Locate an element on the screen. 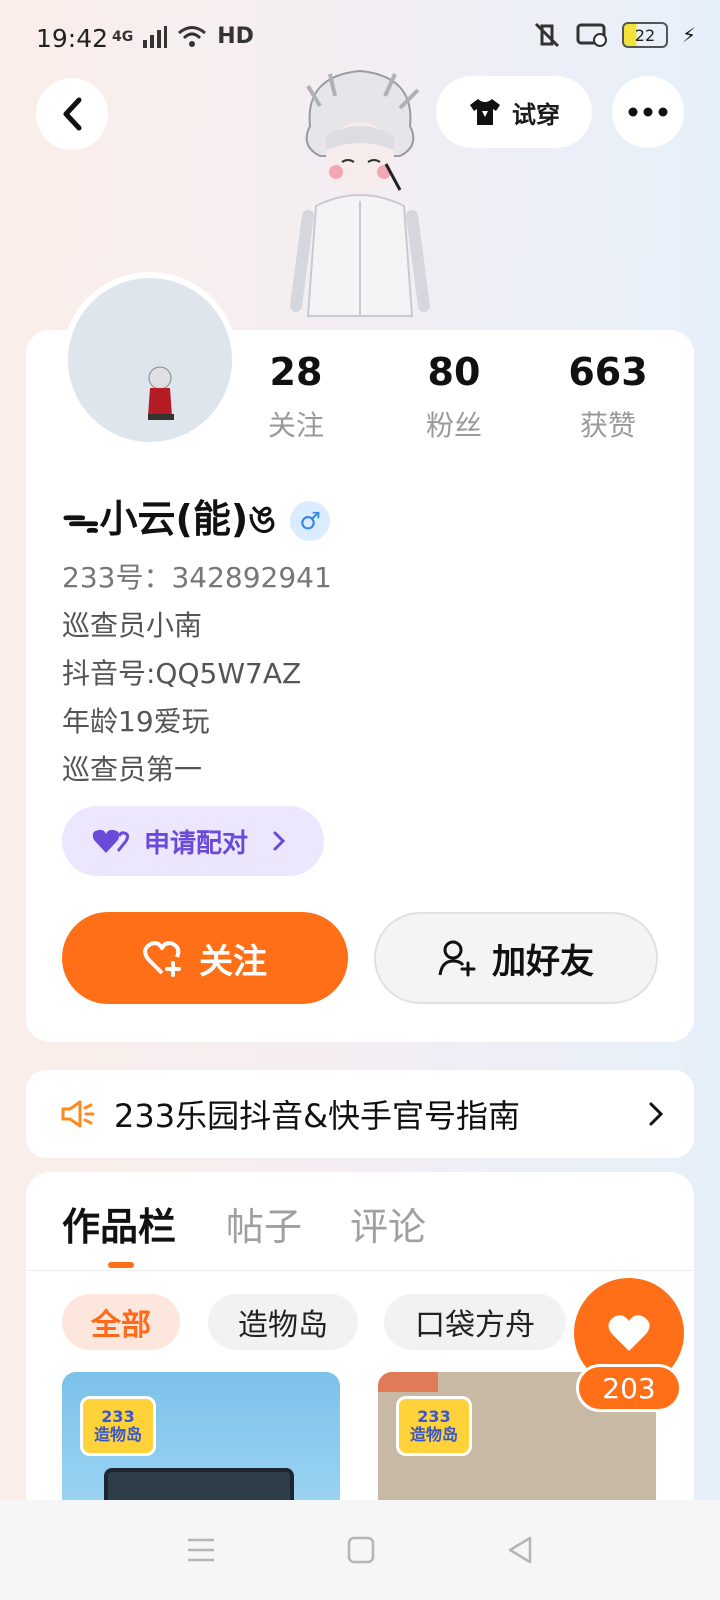 The height and width of the screenshot is (1600, 720). status-left-icons: 4G HD is located at coordinates (183, 36).